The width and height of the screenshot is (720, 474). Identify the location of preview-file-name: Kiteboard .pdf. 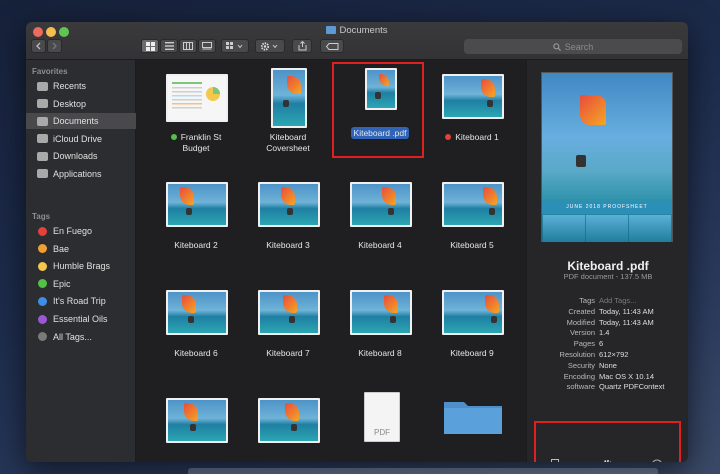
(608, 266).